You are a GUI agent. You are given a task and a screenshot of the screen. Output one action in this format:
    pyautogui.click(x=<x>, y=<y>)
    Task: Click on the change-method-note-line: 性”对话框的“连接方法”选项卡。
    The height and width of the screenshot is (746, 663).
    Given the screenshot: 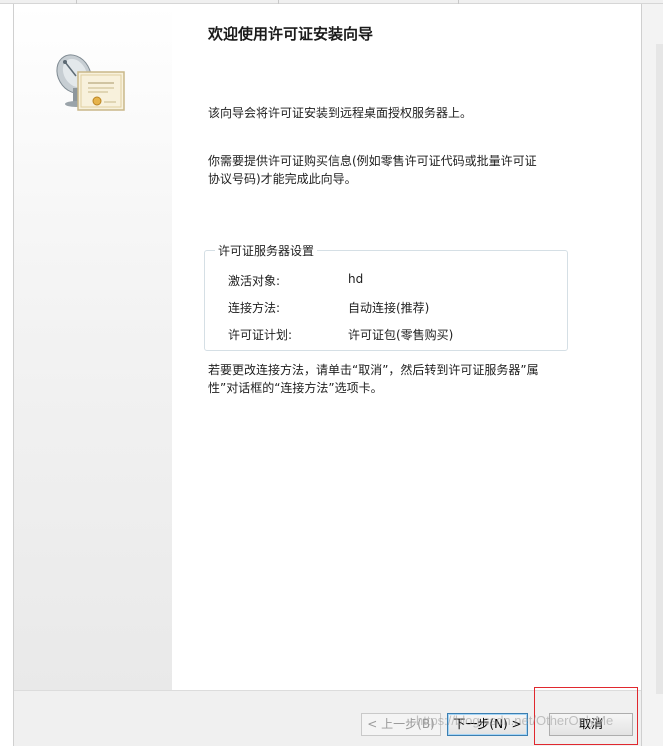 What is the action you would take?
    pyautogui.click(x=295, y=388)
    